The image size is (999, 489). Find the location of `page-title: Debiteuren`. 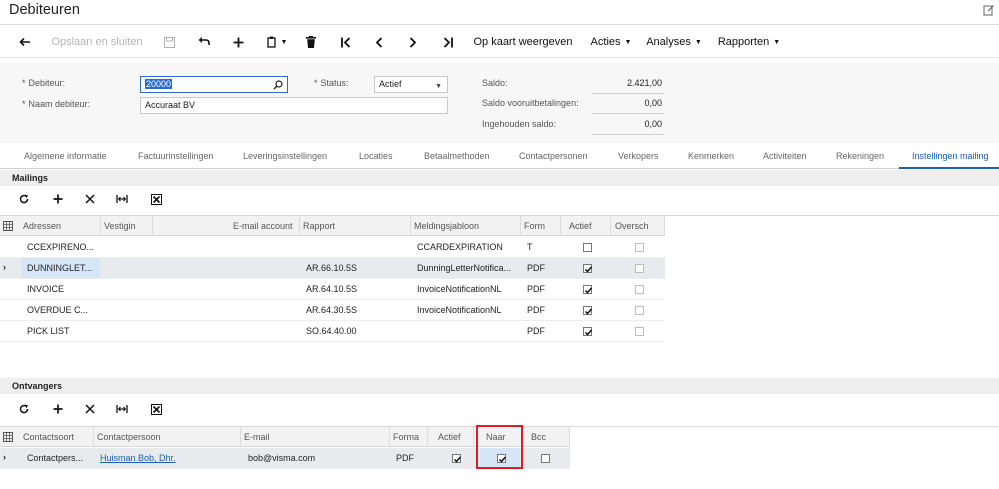

page-title: Debiteuren is located at coordinates (44, 10).